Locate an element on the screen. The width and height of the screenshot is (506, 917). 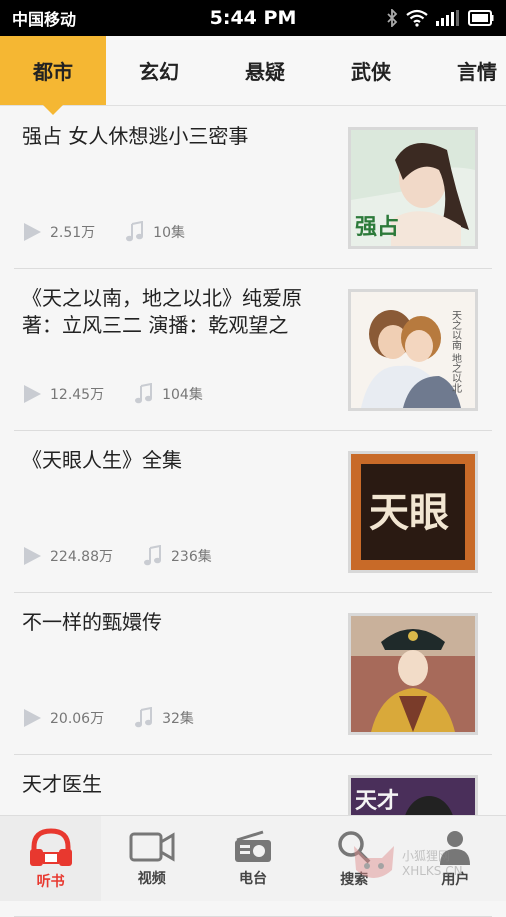
tab-dushi: 都市 is located at coordinates (53, 75).